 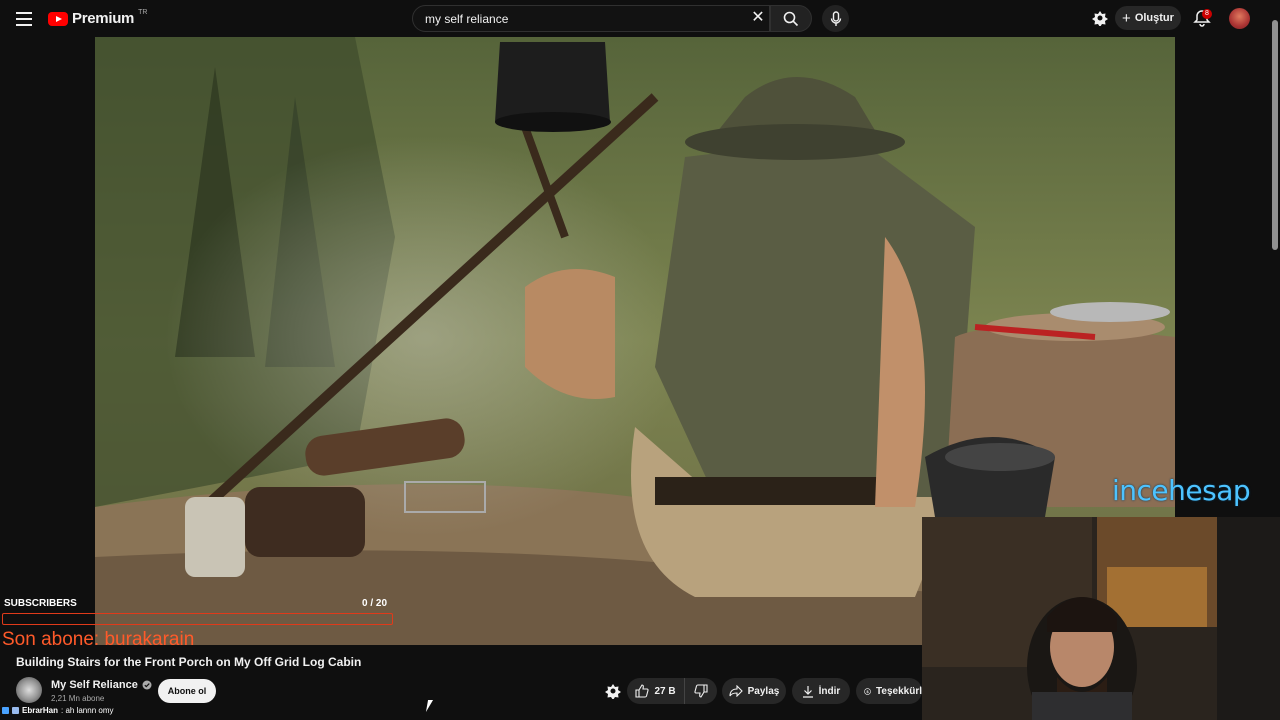 I want to click on thumbs-up-icon, so click(x=642, y=691).